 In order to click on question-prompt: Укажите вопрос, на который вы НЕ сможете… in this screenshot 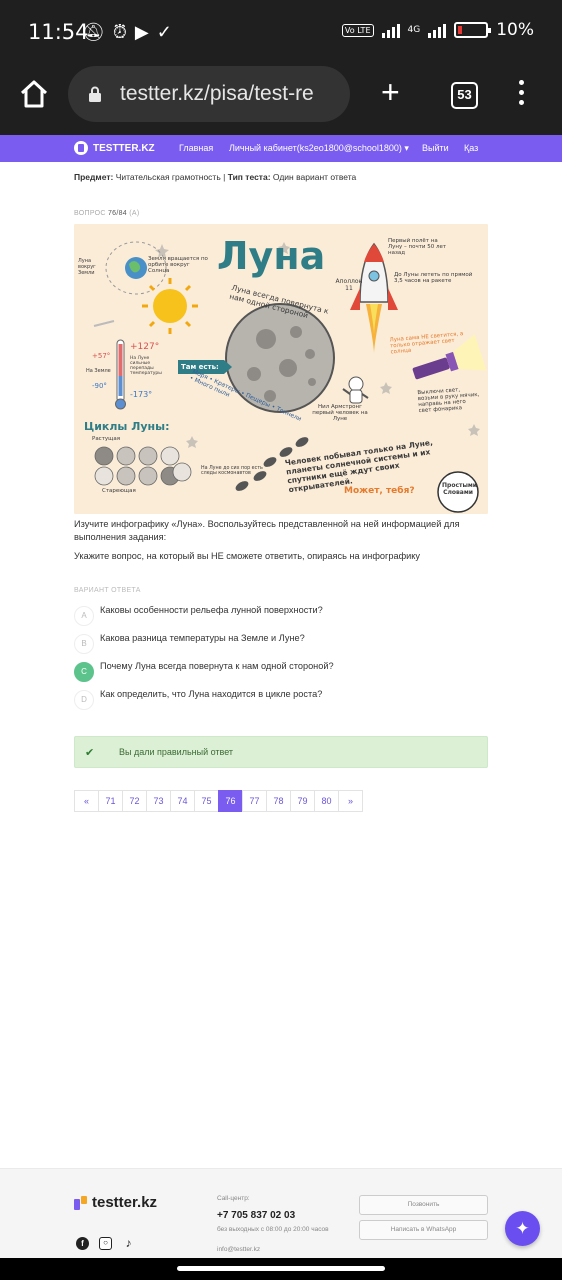, I will do `click(247, 556)`.